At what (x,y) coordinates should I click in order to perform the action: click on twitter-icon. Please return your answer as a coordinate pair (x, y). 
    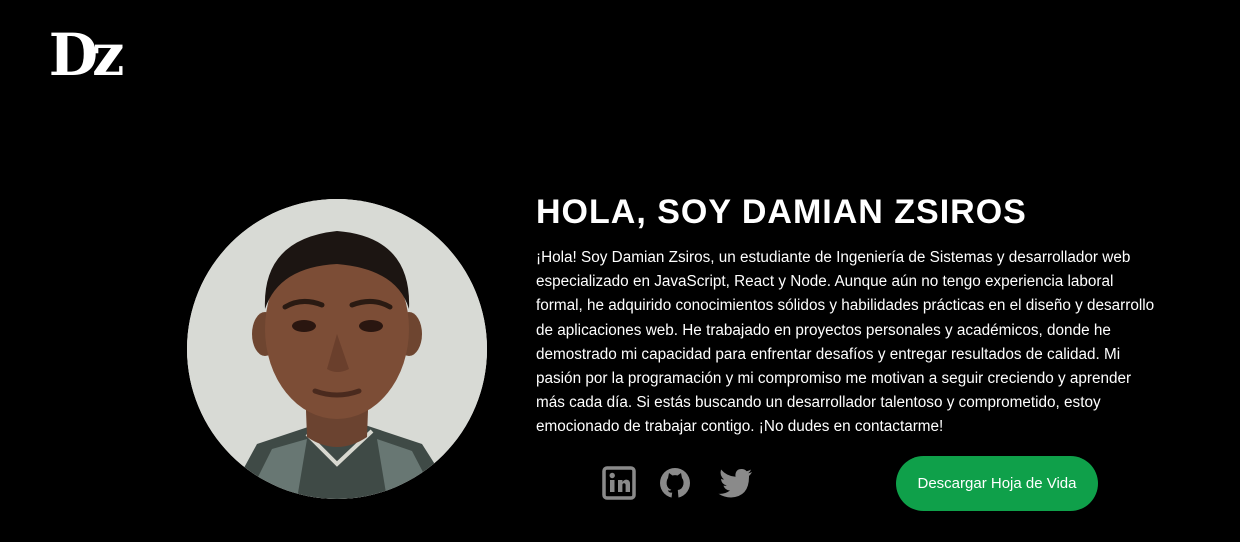
    Looking at the image, I should click on (734, 483).